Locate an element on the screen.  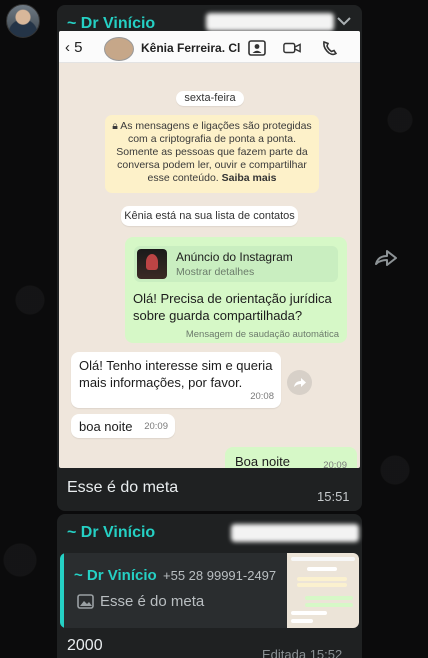
ad-thumbnail is located at coordinates (152, 264).